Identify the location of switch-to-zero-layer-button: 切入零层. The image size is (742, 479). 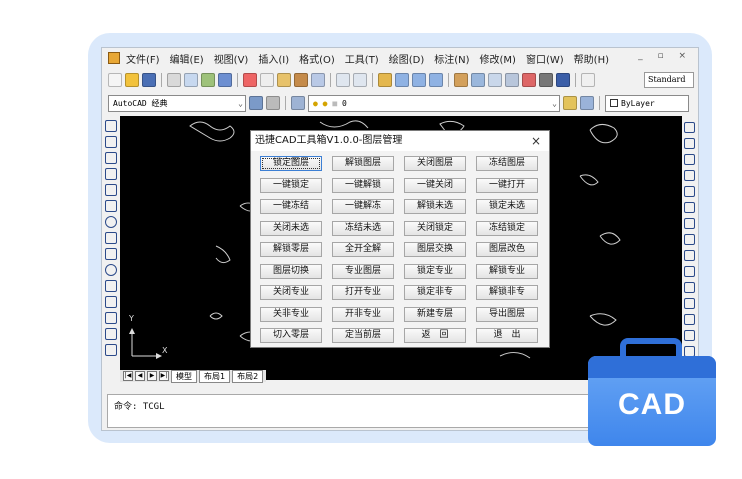
(291, 335).